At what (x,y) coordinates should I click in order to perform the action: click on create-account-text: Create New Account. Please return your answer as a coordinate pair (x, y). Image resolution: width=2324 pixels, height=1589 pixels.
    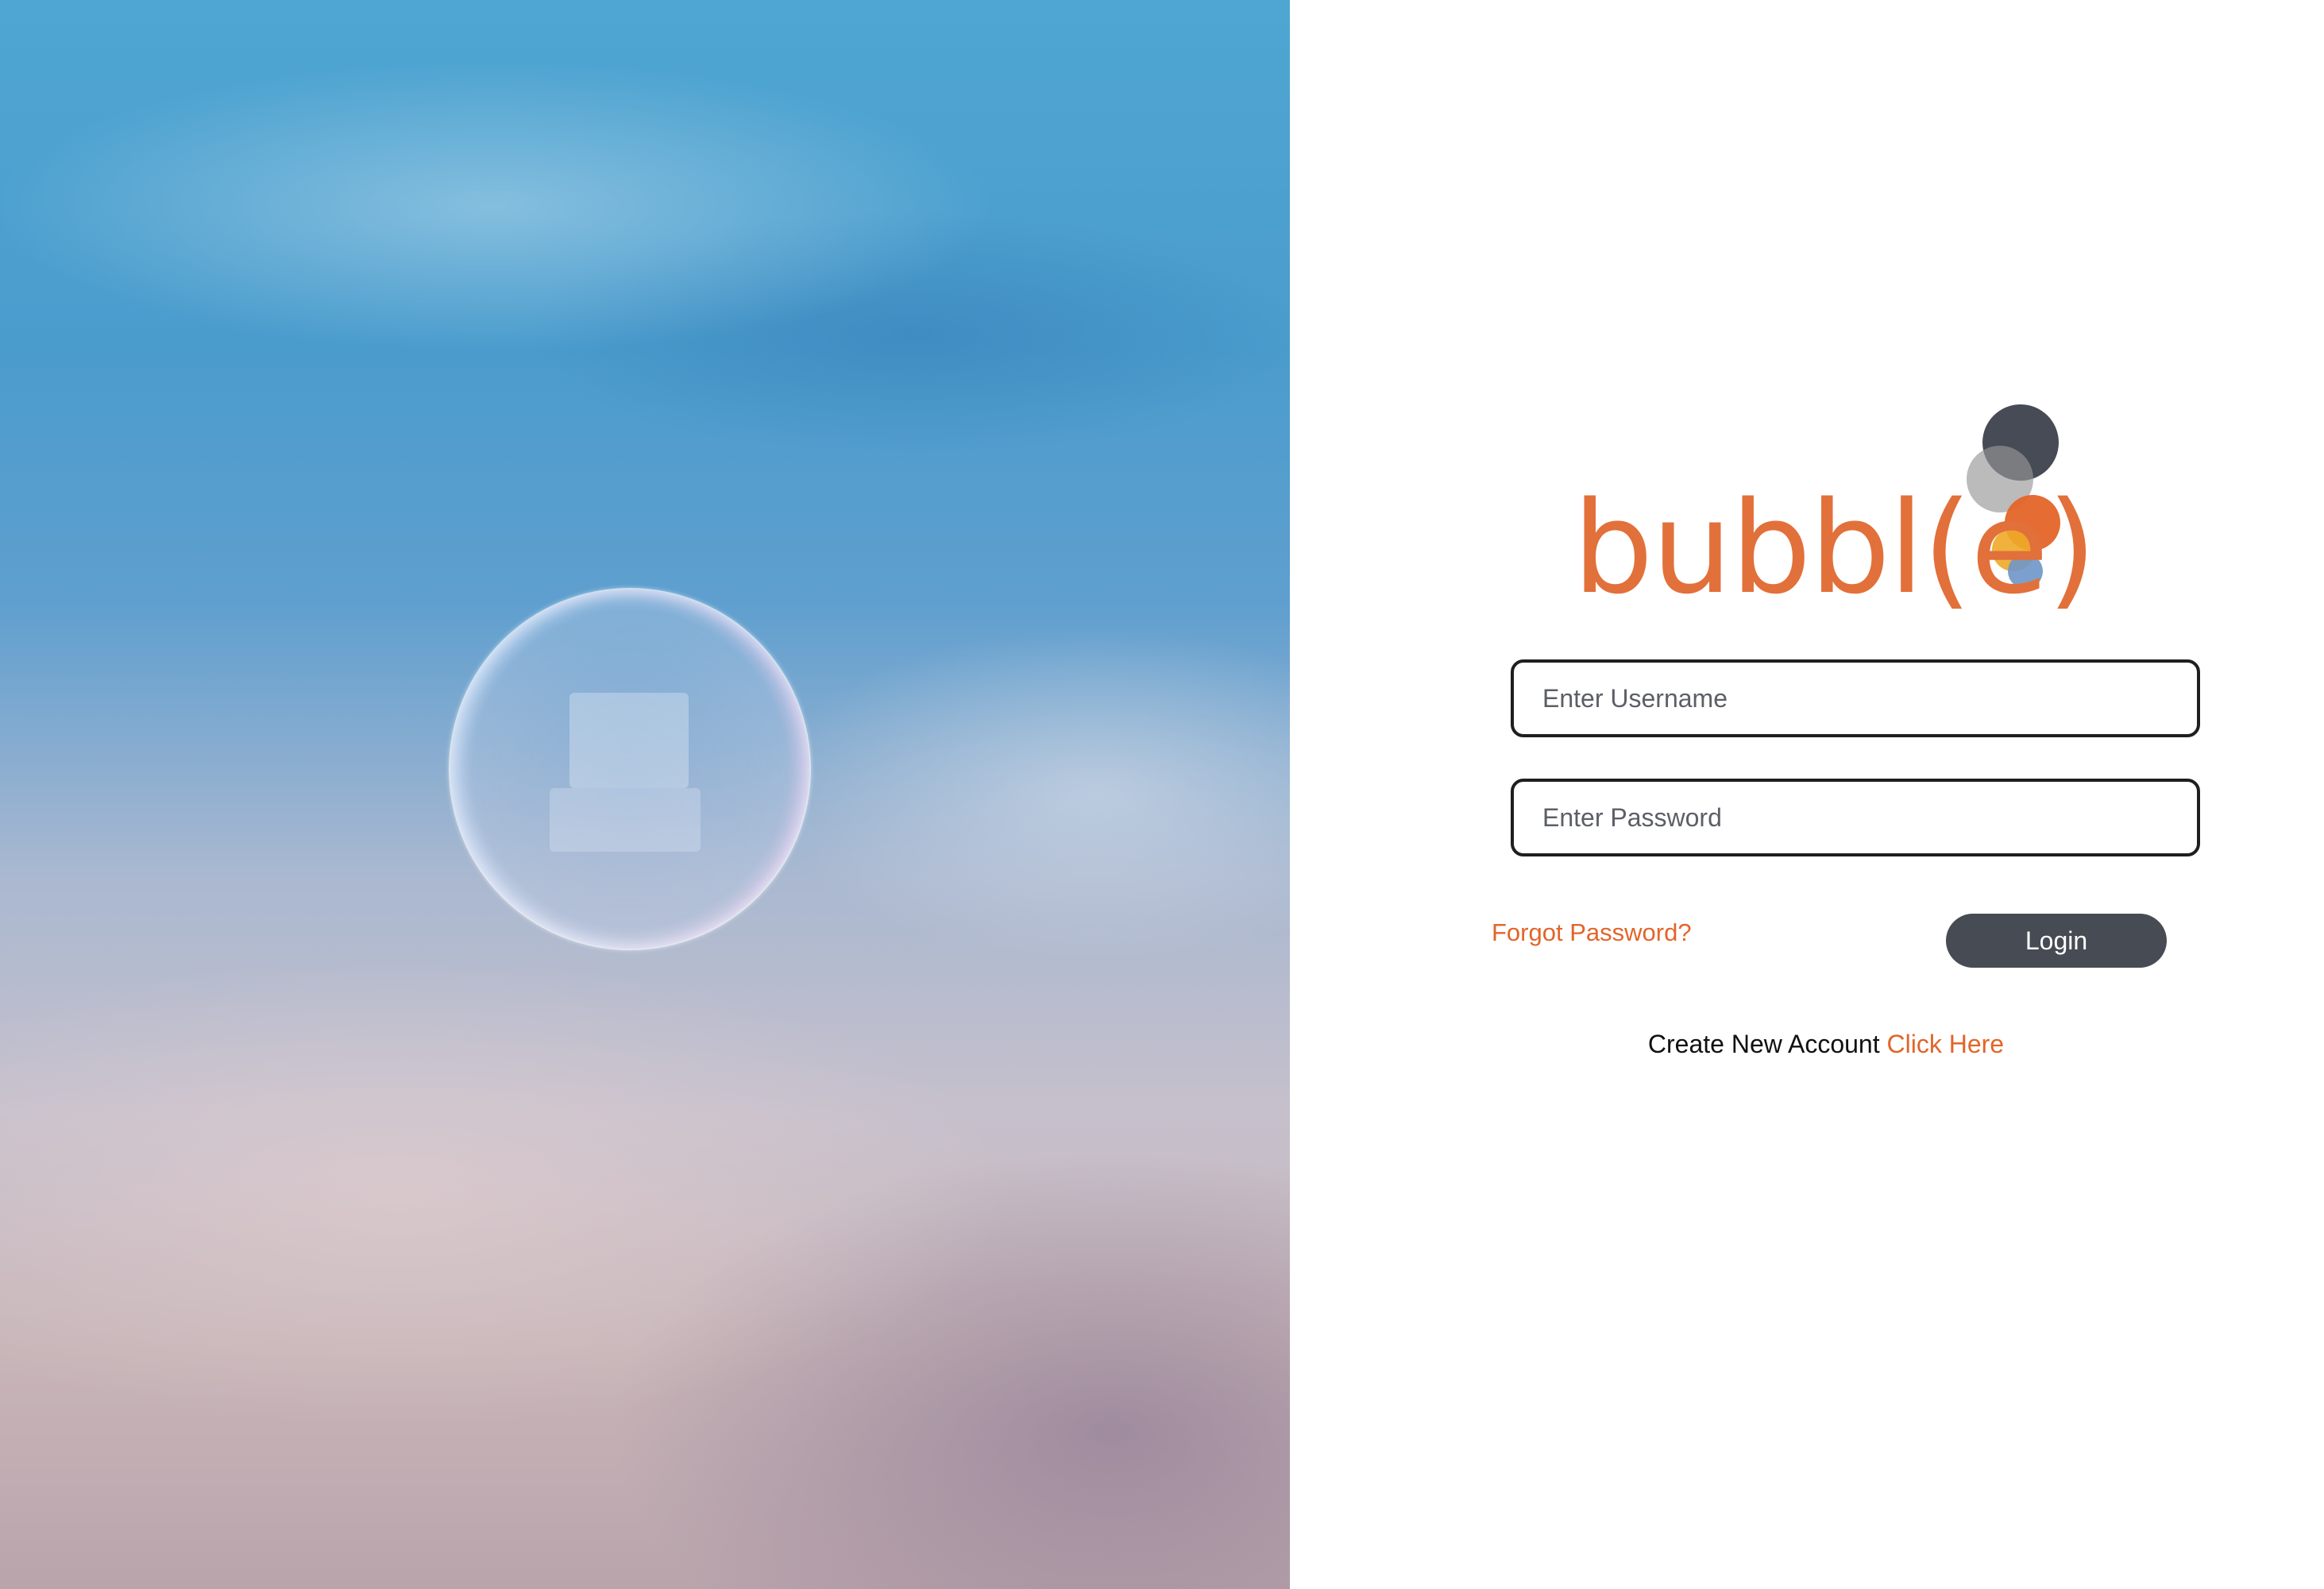
    Looking at the image, I should click on (1763, 1044).